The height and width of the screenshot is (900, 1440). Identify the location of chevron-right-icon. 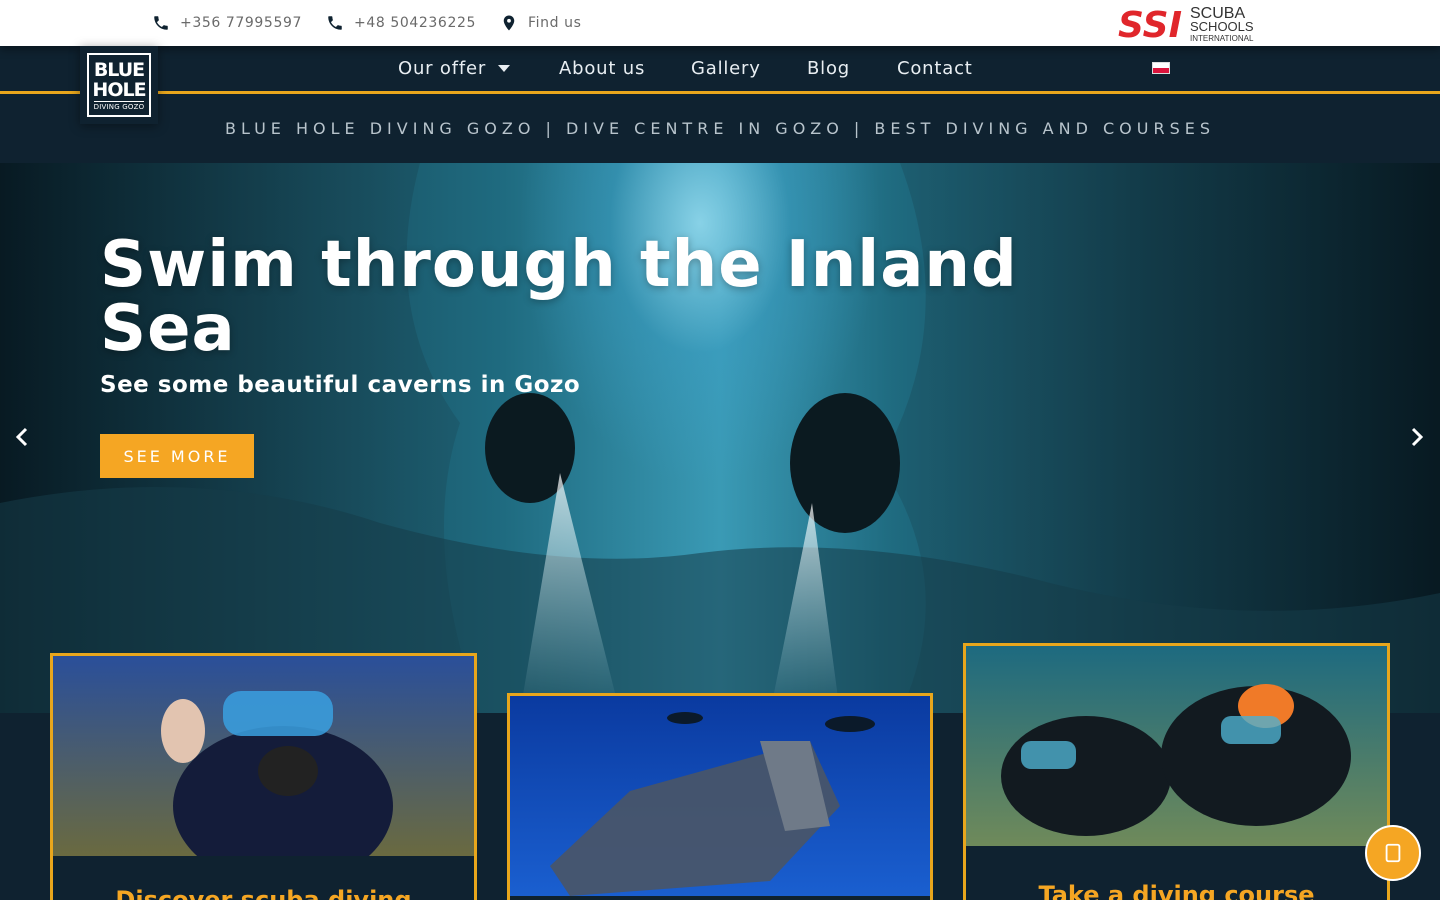
(1417, 437).